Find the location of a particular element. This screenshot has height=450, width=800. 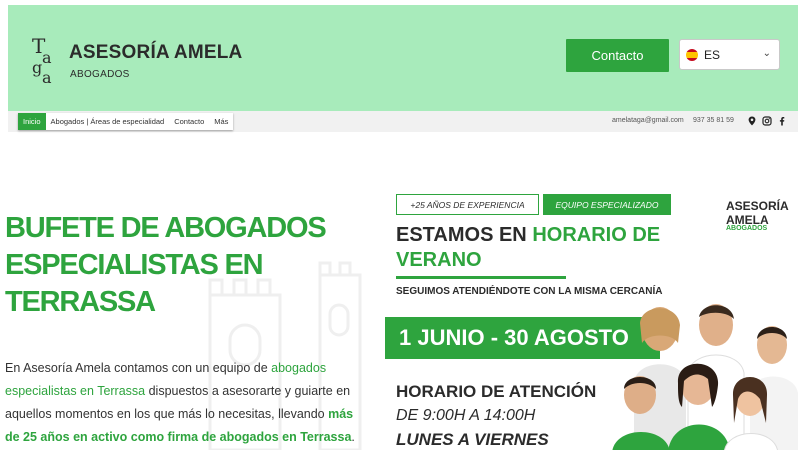

brand-name: ASESORÍA AMELA is located at coordinates (155, 53).